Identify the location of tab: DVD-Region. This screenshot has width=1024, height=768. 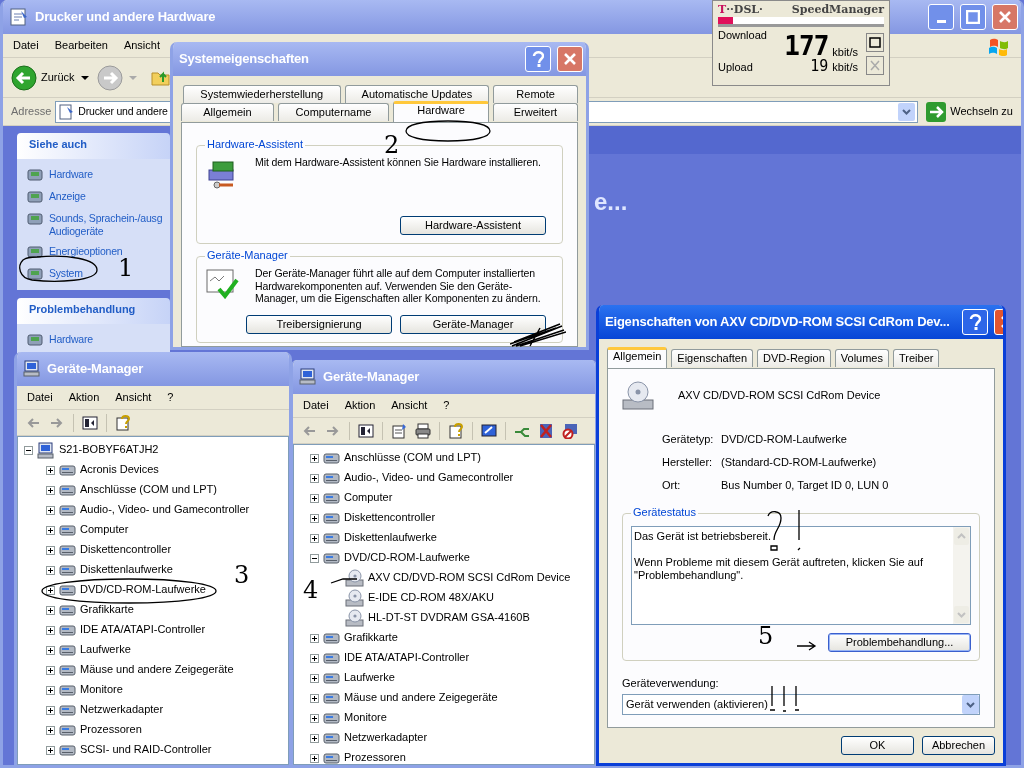
(794, 358).